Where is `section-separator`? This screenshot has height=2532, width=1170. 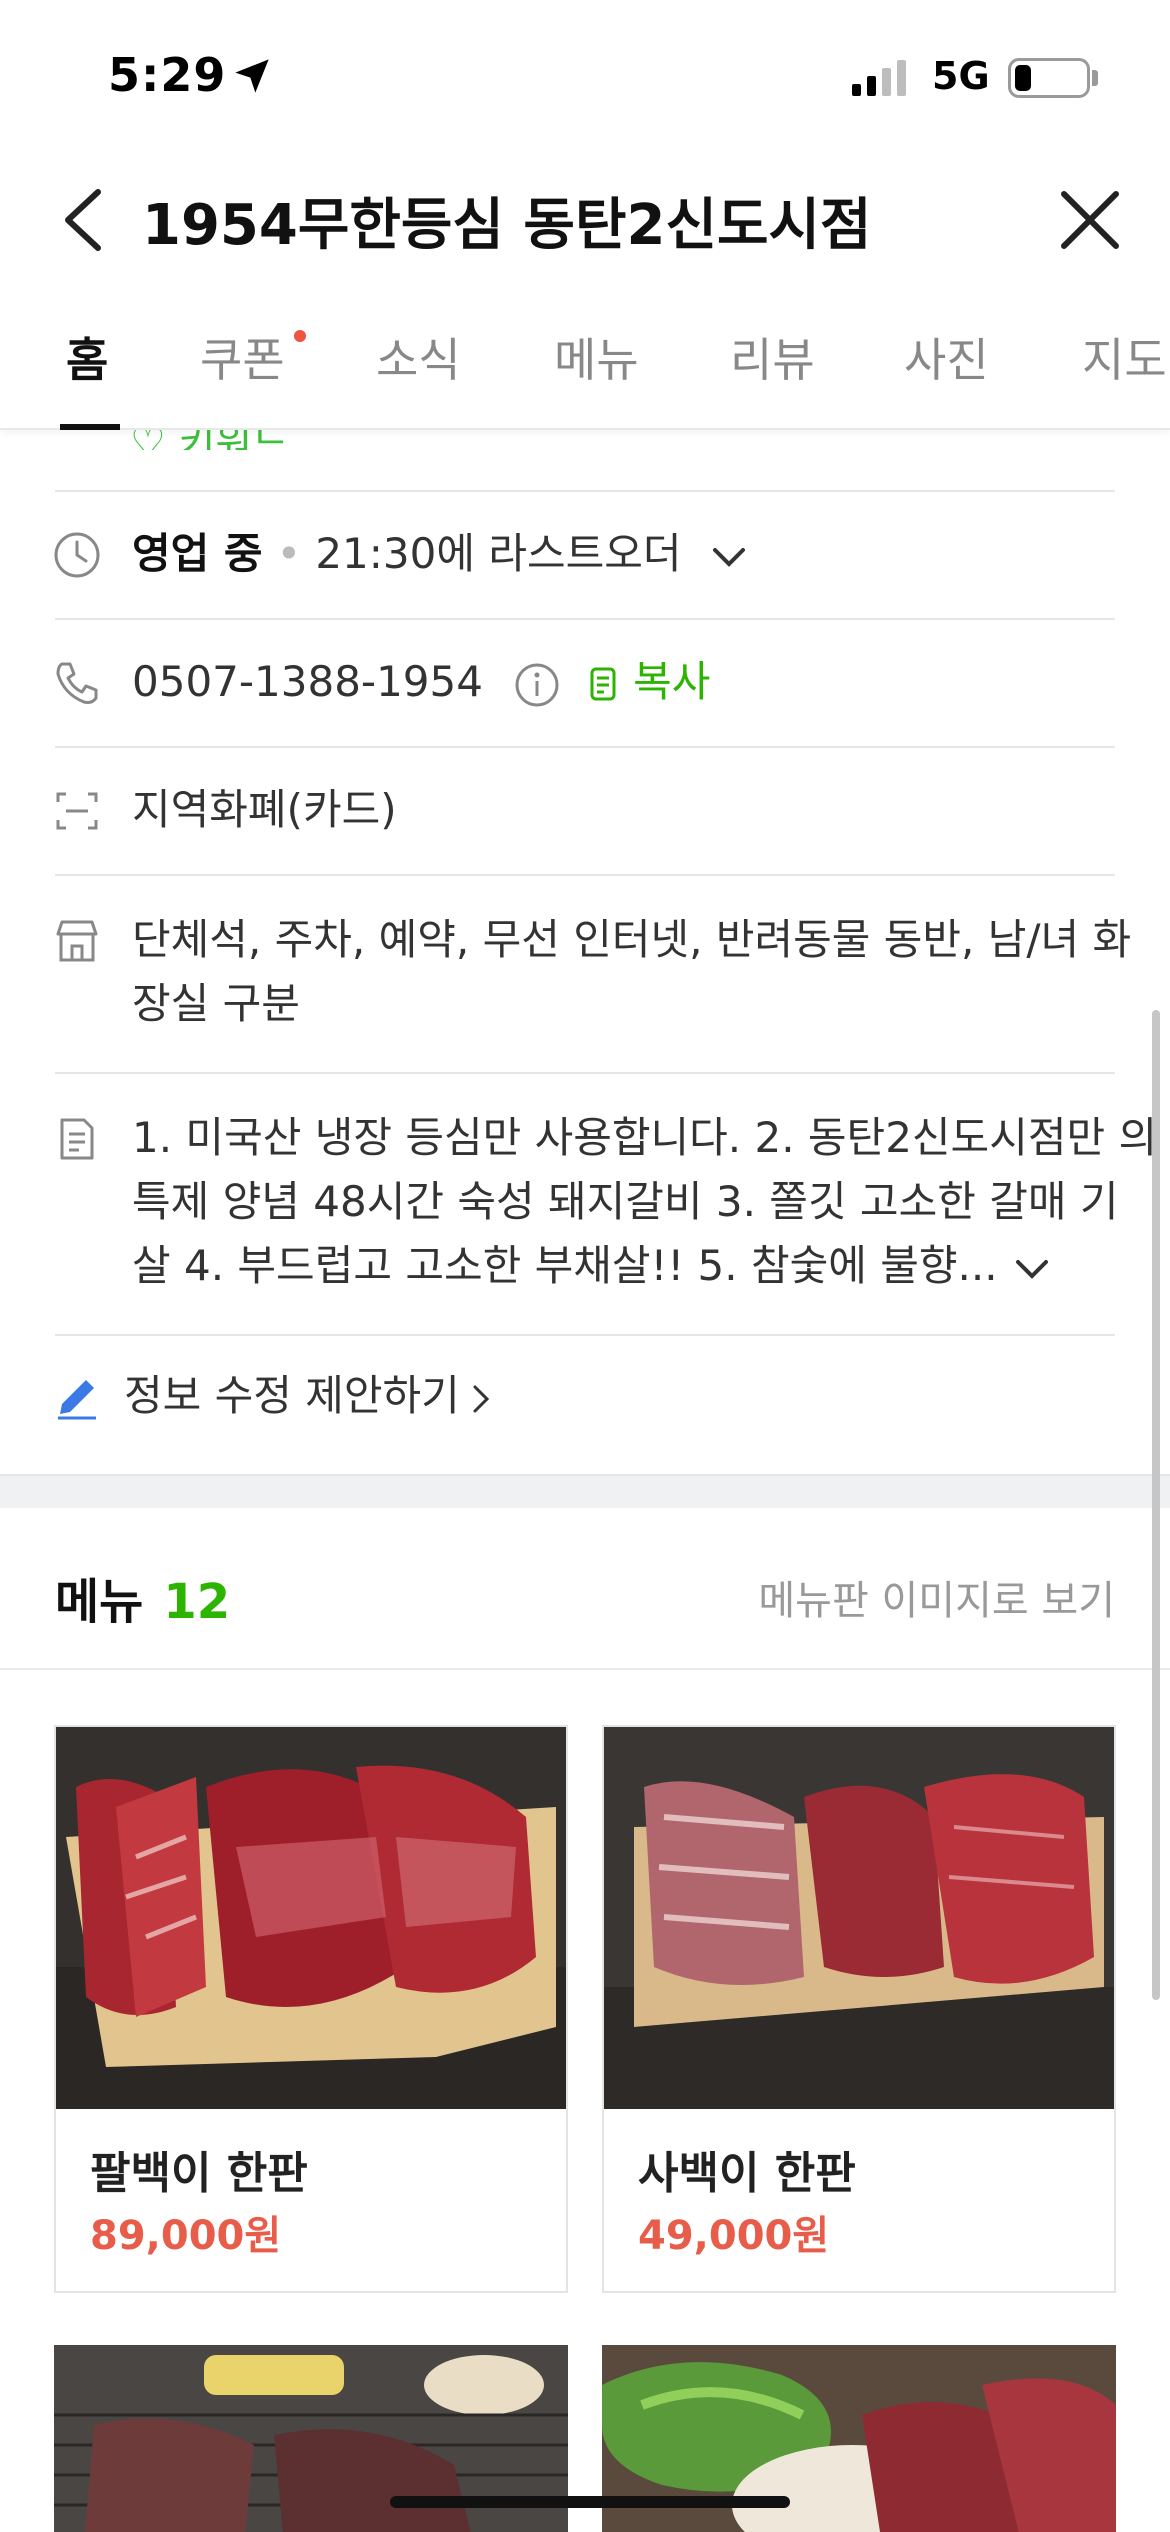
section-separator is located at coordinates (585, 1491).